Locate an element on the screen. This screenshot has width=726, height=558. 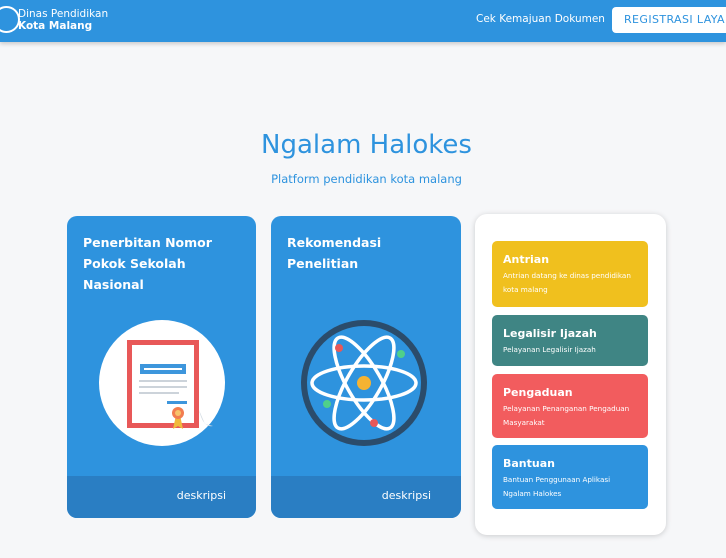
service-title: Legalisir Ijazah is located at coordinates (550, 333).